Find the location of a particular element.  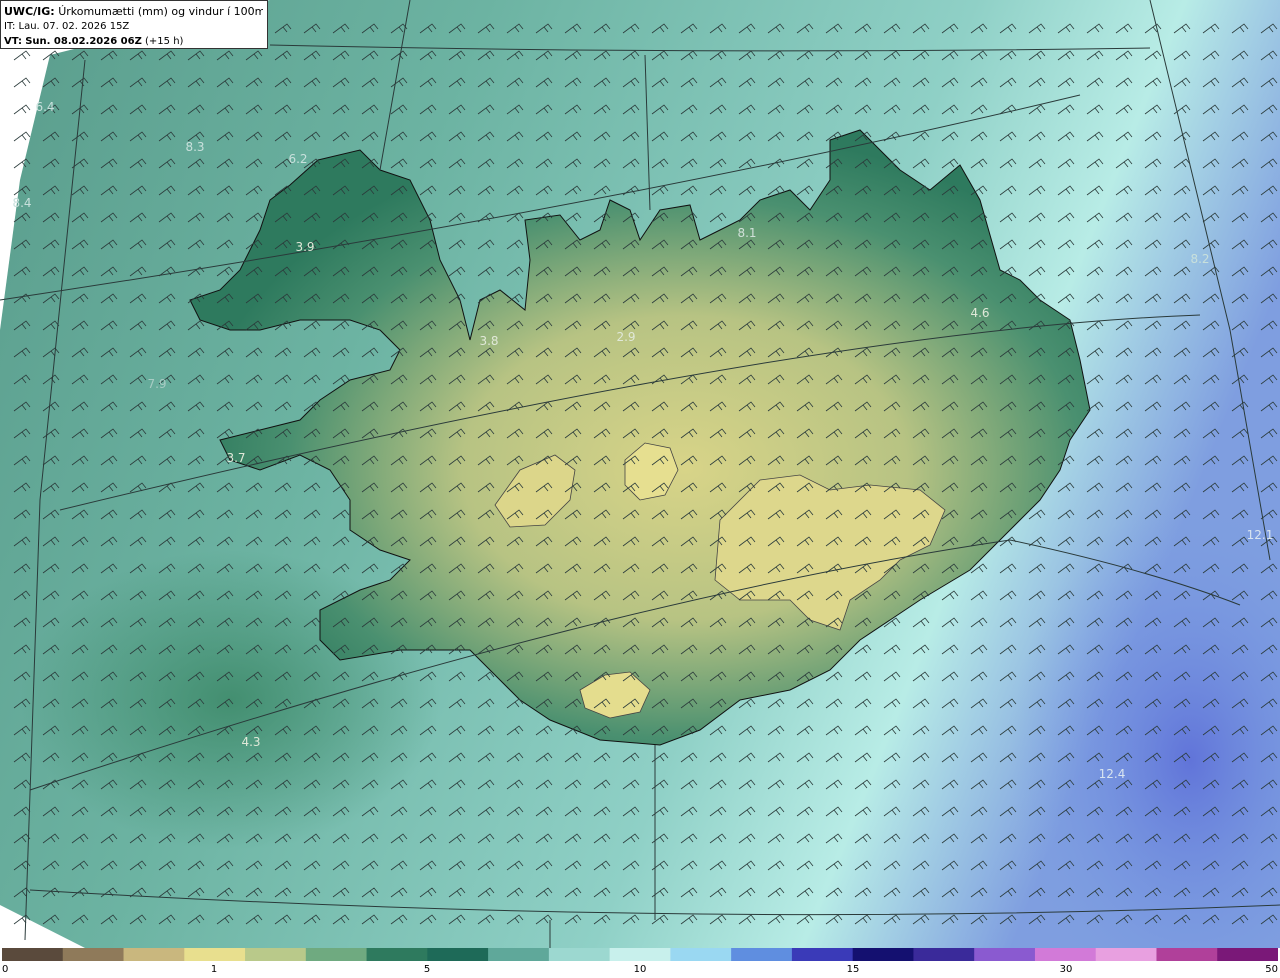

issue-time-line: IT: Lau. 07. 02. 2026 15Z is located at coordinates (133, 26).